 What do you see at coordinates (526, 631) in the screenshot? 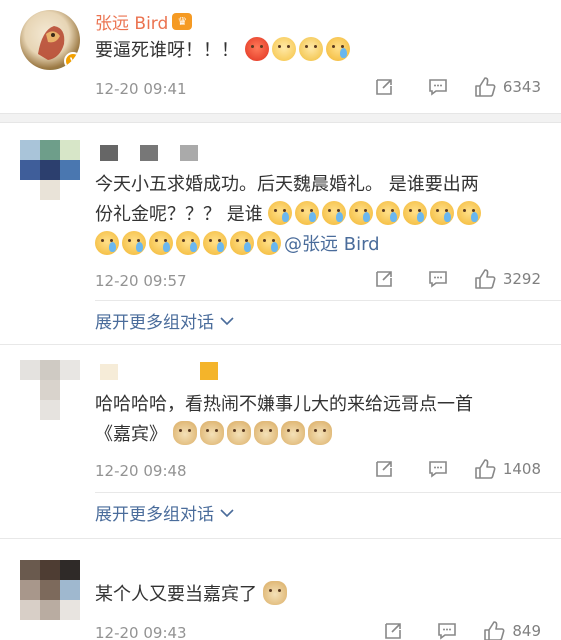
I see `like-count: 849` at bounding box center [526, 631].